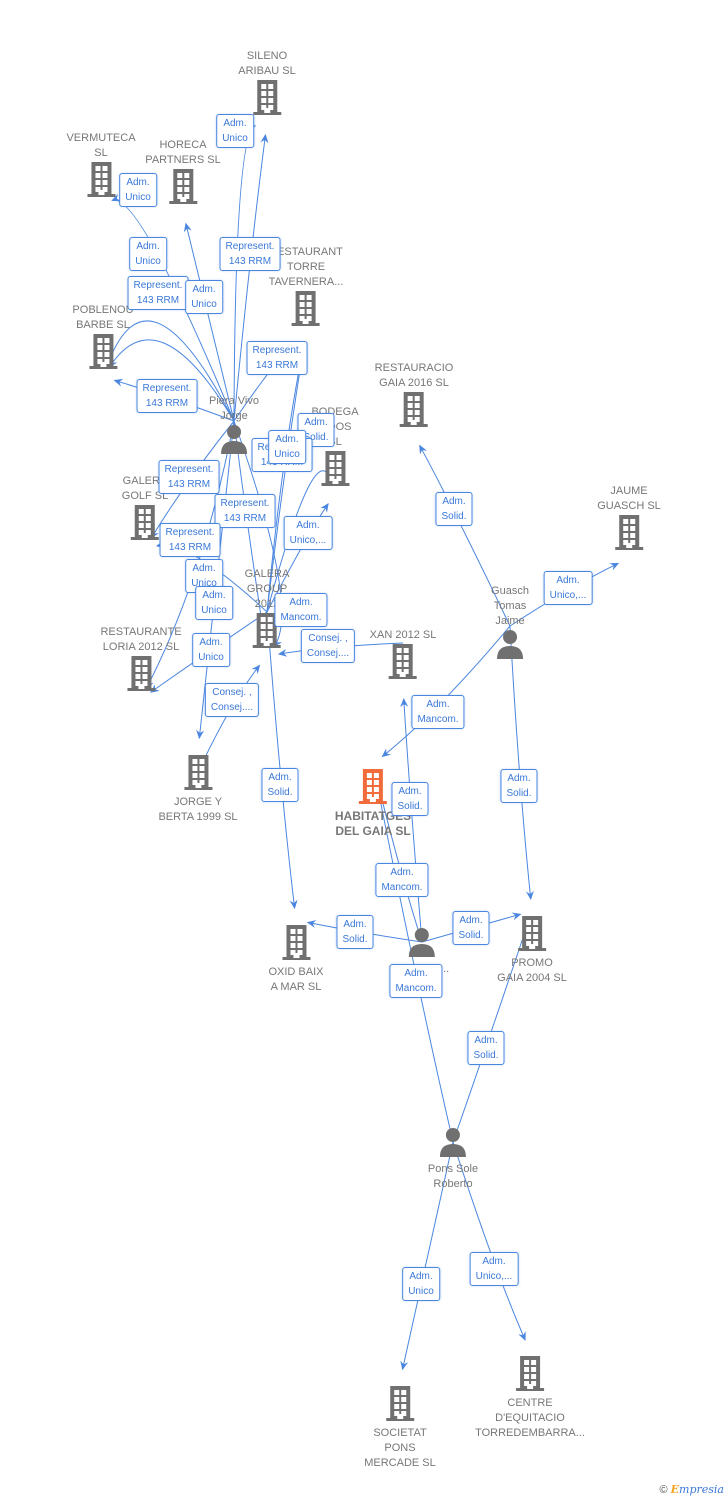 This screenshot has height=1500, width=728. What do you see at coordinates (414, 368) in the screenshot?
I see `node-label: RESTAURACIO` at bounding box center [414, 368].